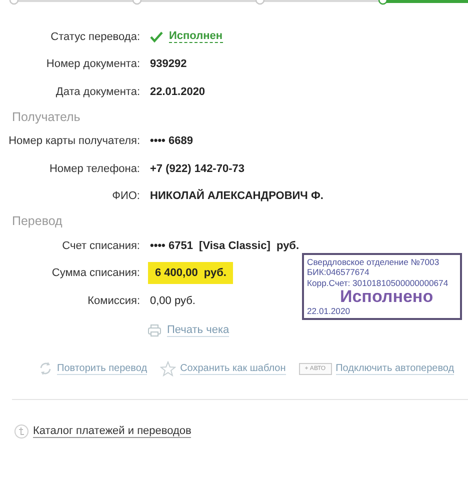 The width and height of the screenshot is (468, 500). What do you see at coordinates (173, 300) in the screenshot?
I see `field-value: 0,00 руб.` at bounding box center [173, 300].